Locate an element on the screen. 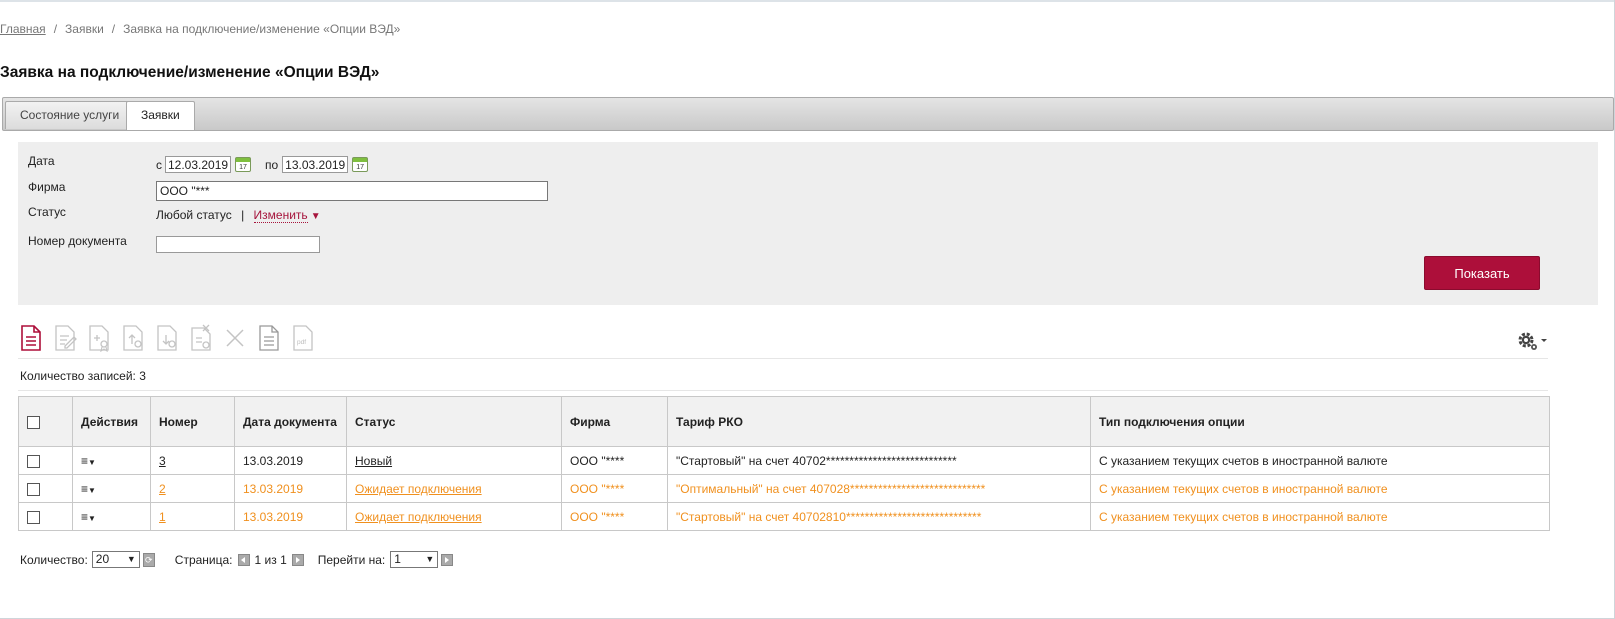 The height and width of the screenshot is (619, 1615). header-actions: Действия is located at coordinates (111, 421).